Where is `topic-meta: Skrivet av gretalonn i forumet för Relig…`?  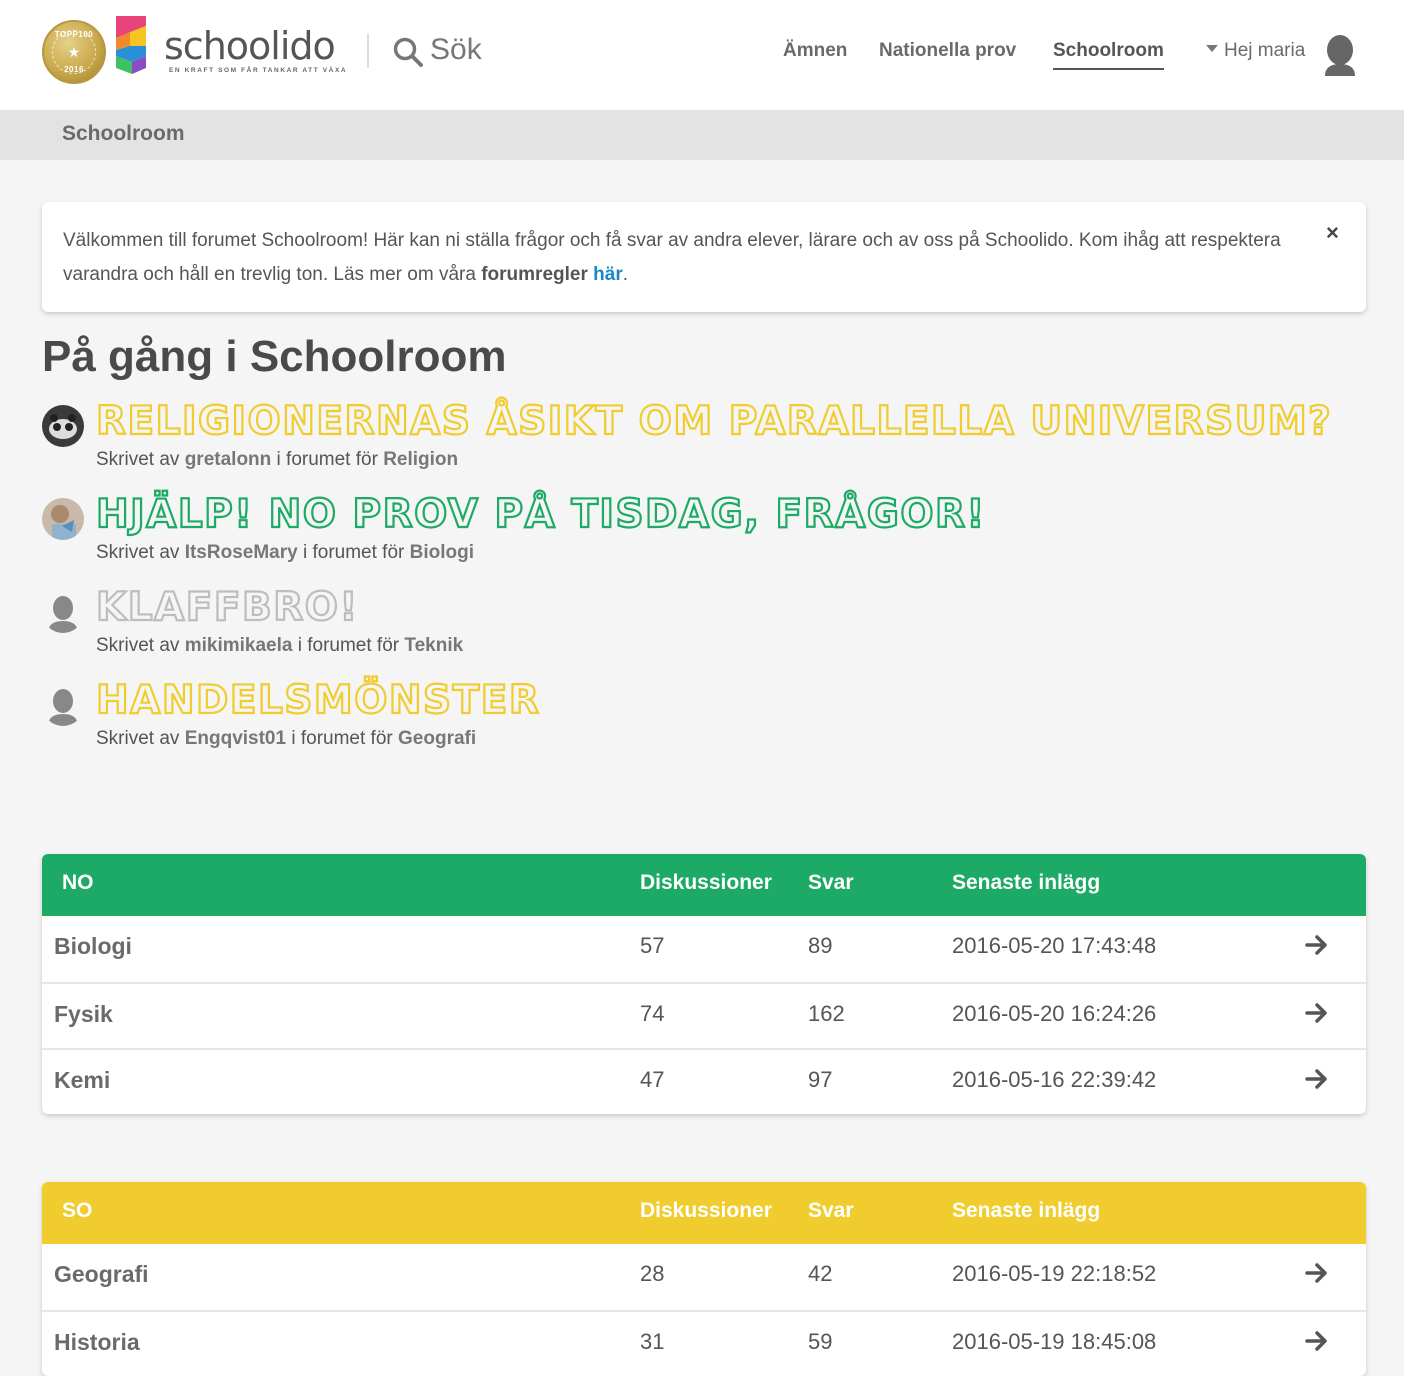 topic-meta: Skrivet av gretalonn i forumet för Relig… is located at coordinates (277, 459).